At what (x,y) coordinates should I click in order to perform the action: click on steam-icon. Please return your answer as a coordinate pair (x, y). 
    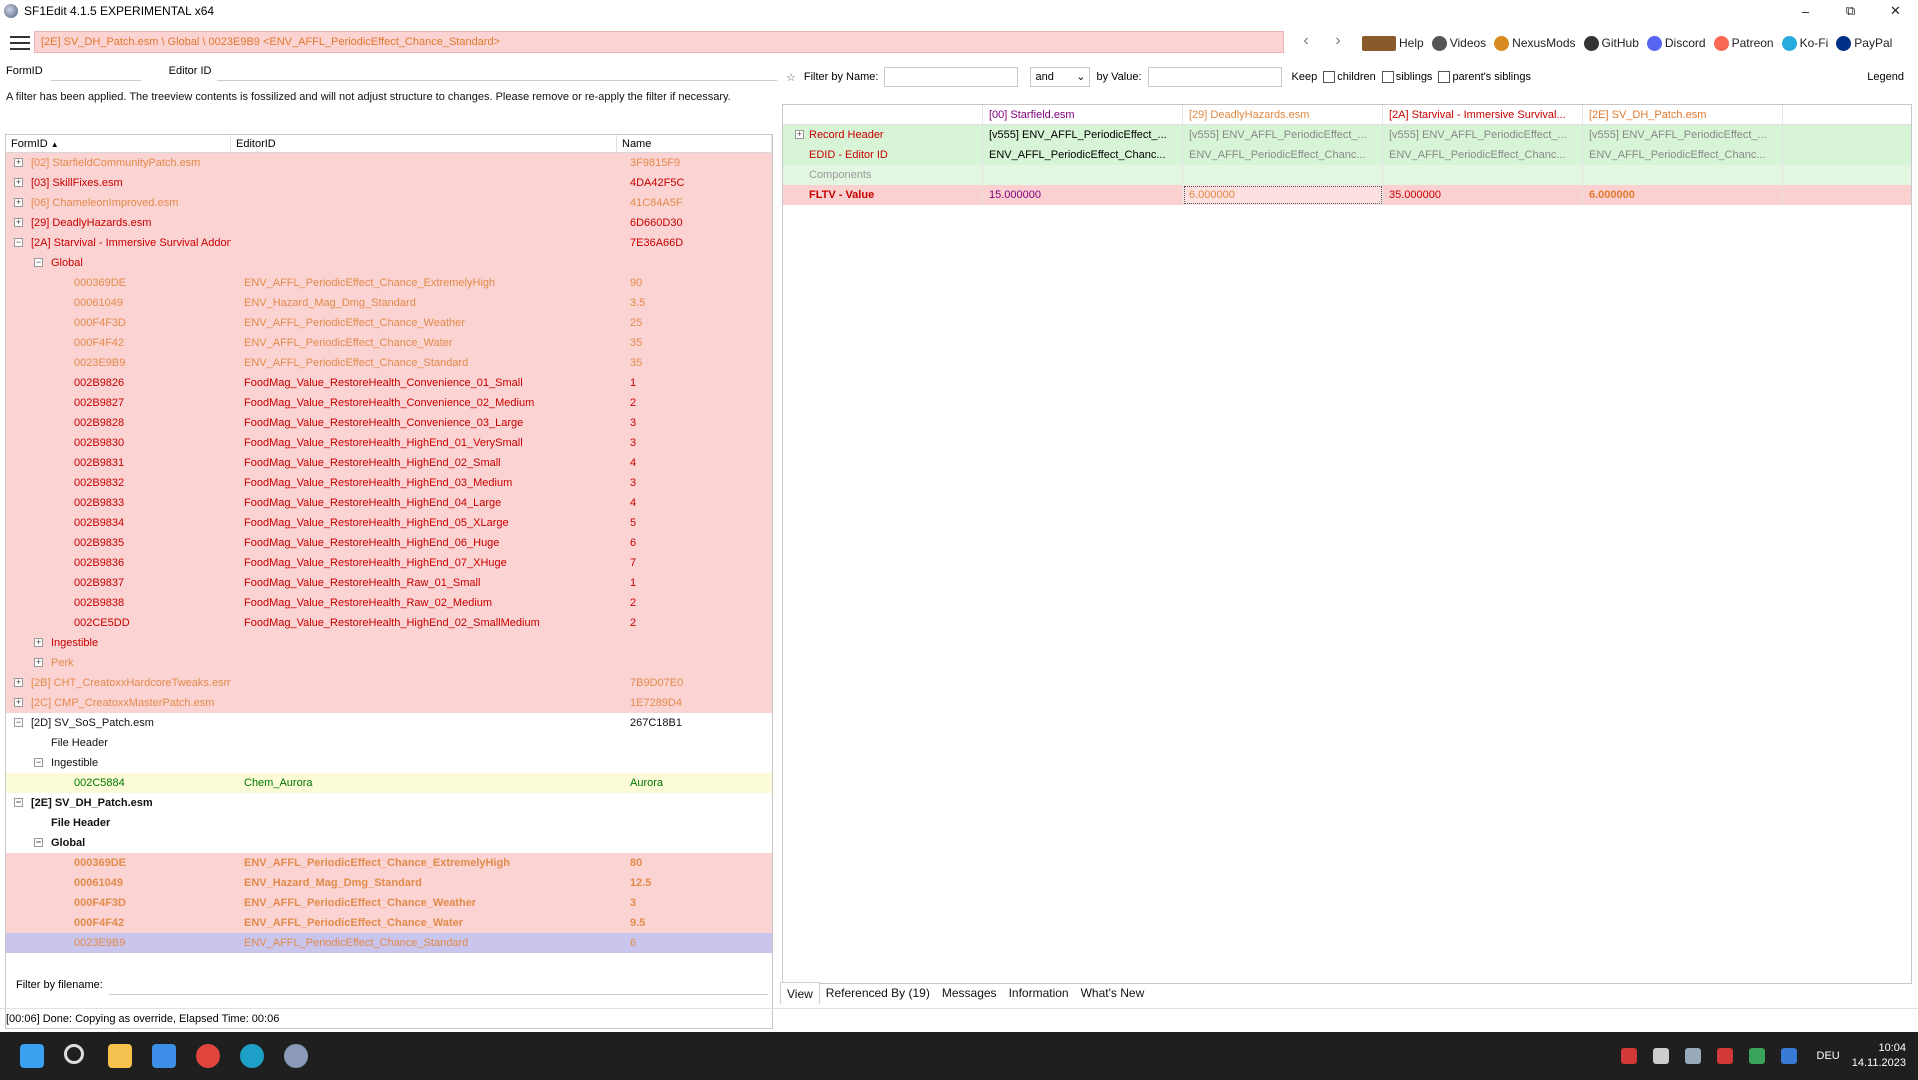
    Looking at the image, I should click on (1692, 1056).